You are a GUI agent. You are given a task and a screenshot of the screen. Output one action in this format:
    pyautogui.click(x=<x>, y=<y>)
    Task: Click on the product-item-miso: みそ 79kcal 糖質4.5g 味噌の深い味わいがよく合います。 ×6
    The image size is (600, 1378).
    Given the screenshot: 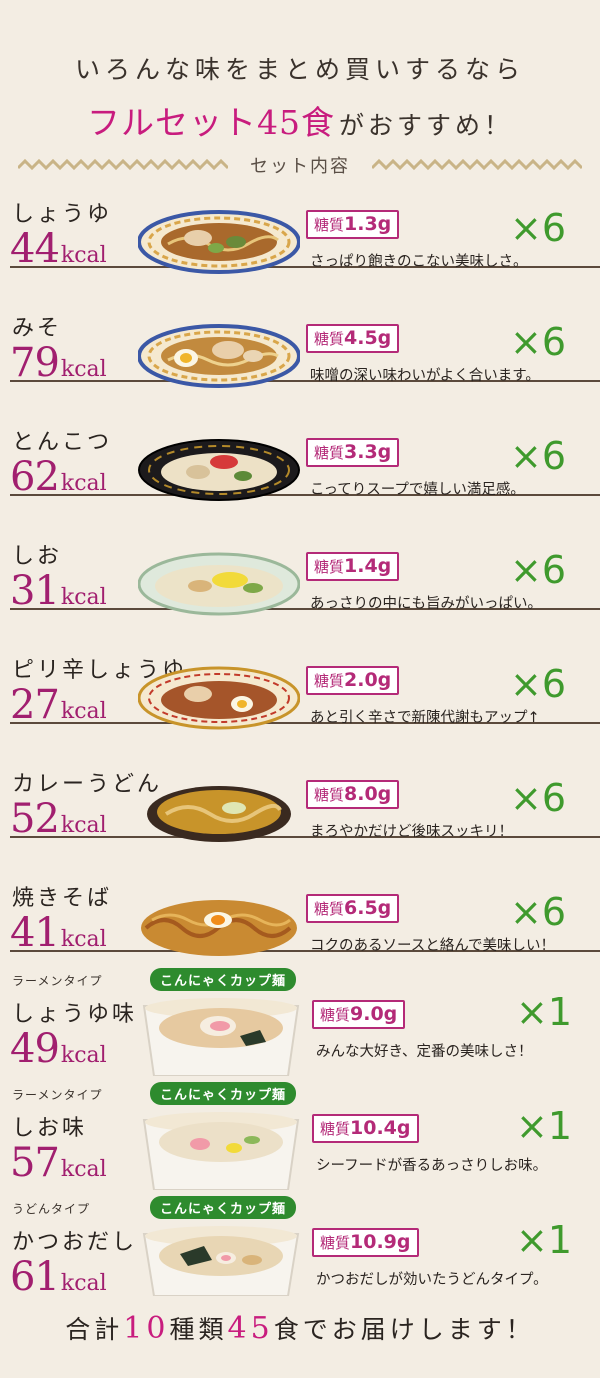 What is the action you would take?
    pyautogui.click(x=300, y=362)
    